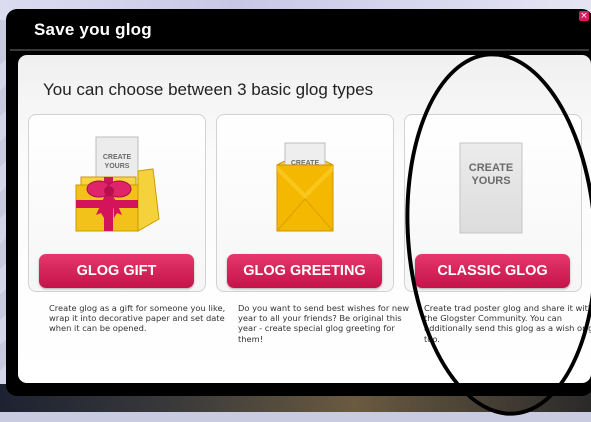 The image size is (591, 422). What do you see at coordinates (116, 271) in the screenshot?
I see `glog-gift-button: GLOG GIFT` at bounding box center [116, 271].